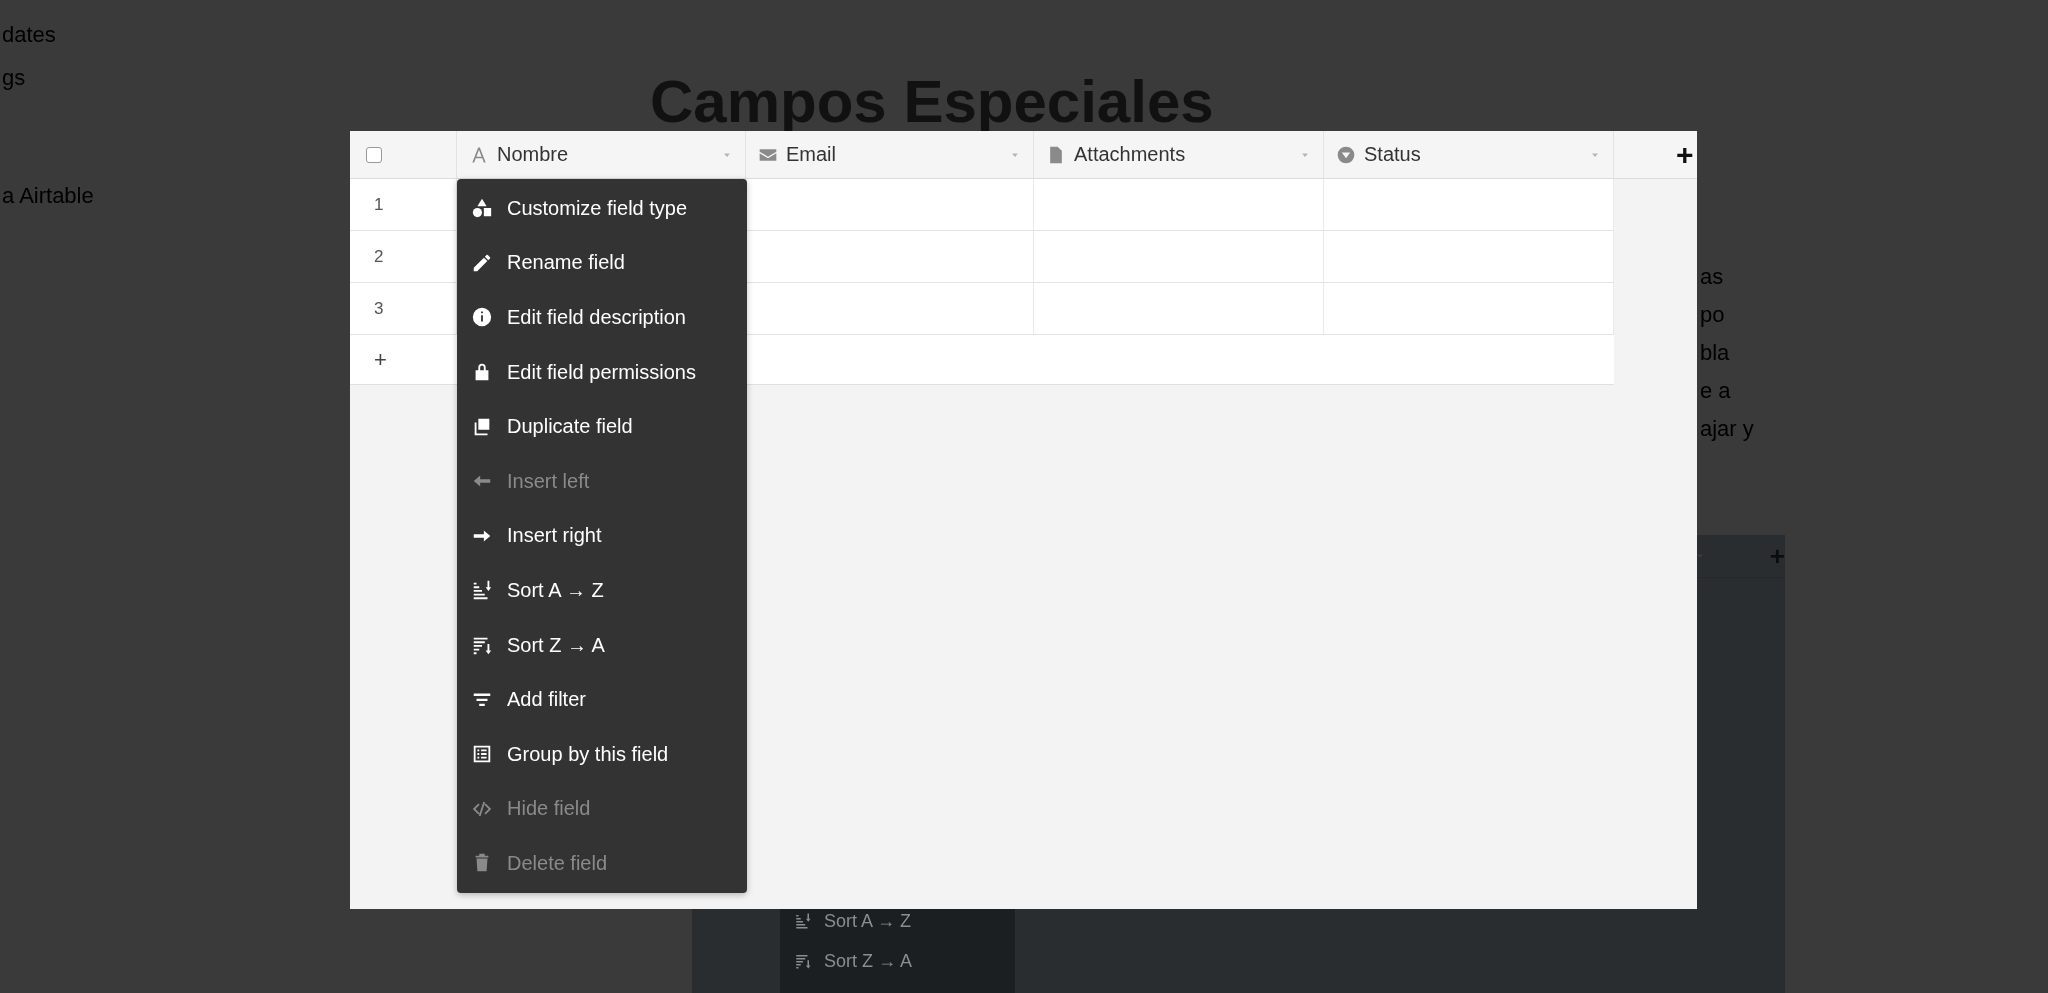 The image size is (2048, 993). Describe the element at coordinates (1130, 154) in the screenshot. I see `column-name: Attachments` at that location.